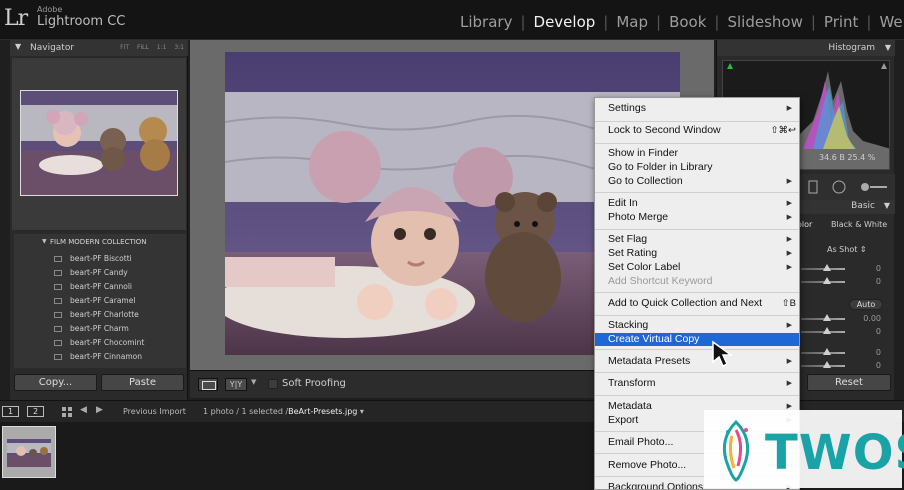 Image resolution: width=904 pixels, height=490 pixels. I want to click on preset-item: beart-PF Charm, so click(91, 328).